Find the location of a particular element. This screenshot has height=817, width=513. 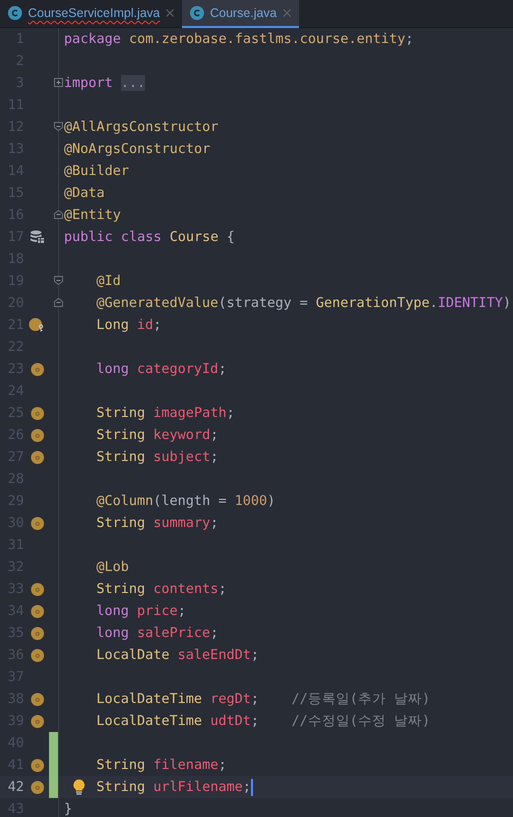

code-line: } is located at coordinates (68, 809).